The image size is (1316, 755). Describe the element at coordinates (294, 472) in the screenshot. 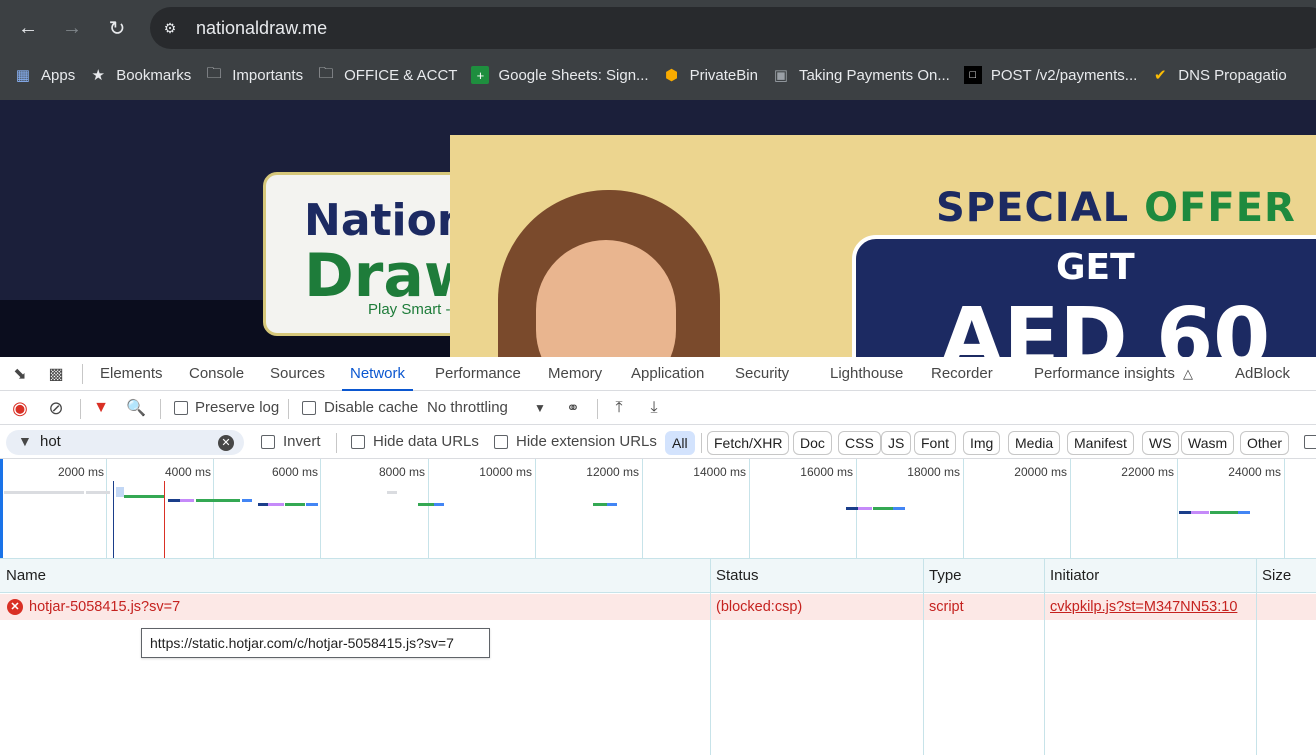

I see `timeline-label: 6000 ms` at that location.